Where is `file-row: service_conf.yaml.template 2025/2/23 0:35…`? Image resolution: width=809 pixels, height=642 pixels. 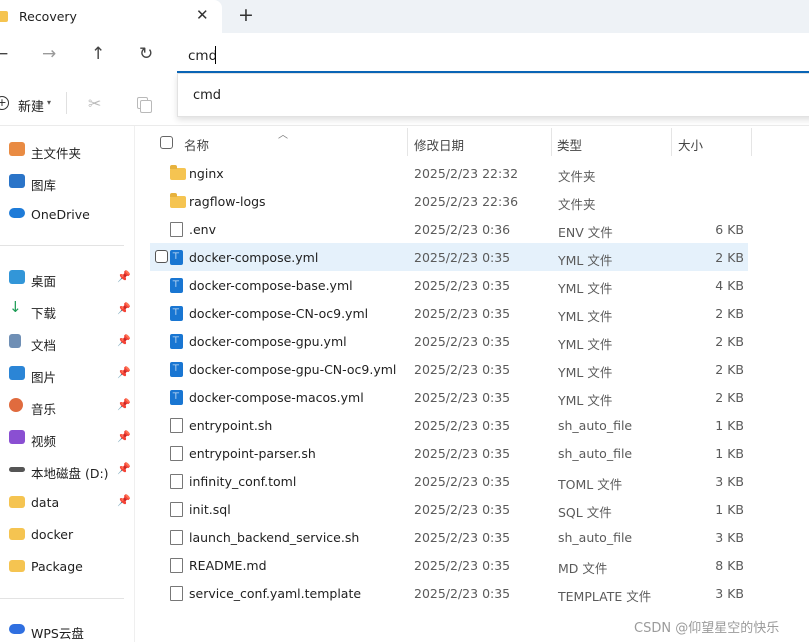 file-row: service_conf.yaml.template 2025/2/23 0:35… is located at coordinates (449, 593).